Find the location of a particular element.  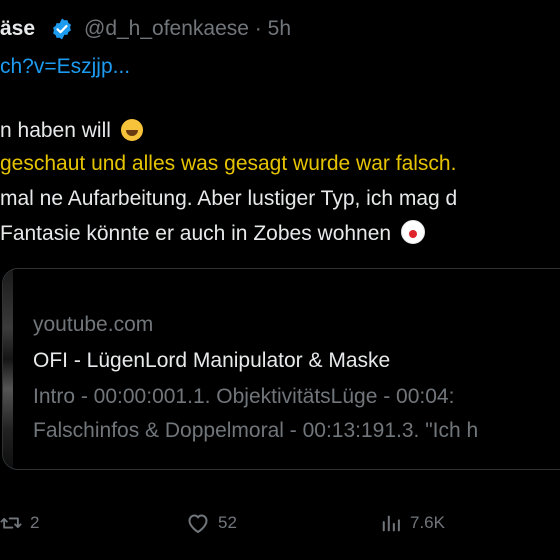

display-name: äse is located at coordinates (17, 29).